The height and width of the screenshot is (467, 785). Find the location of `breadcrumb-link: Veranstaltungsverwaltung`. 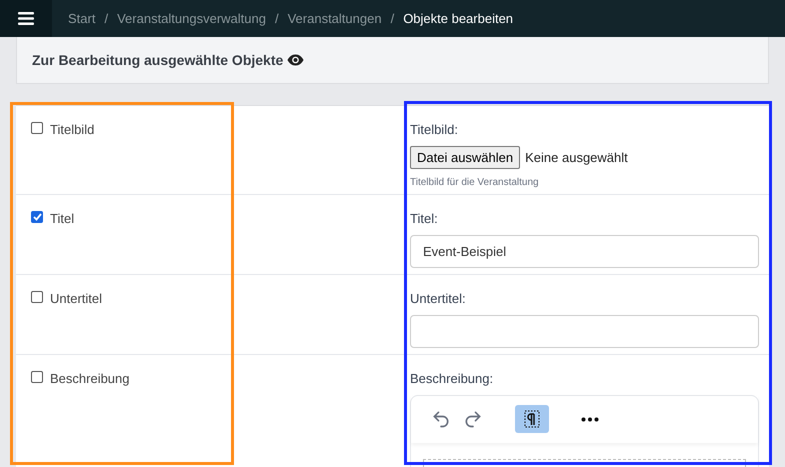

breadcrumb-link: Veranstaltungsverwaltung is located at coordinates (191, 18).